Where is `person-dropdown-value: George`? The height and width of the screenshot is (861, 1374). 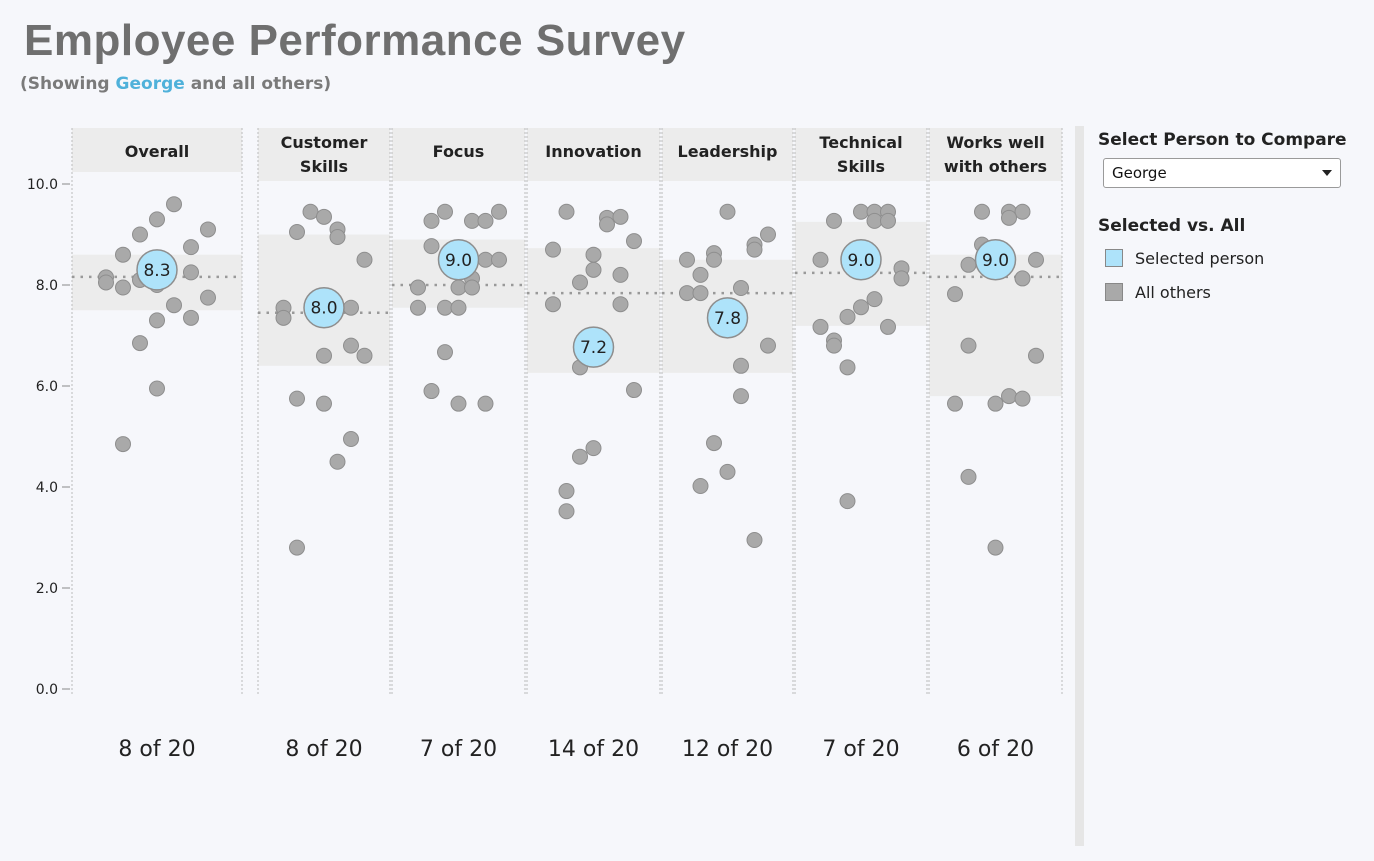 person-dropdown-value: George is located at coordinates (1139, 173).